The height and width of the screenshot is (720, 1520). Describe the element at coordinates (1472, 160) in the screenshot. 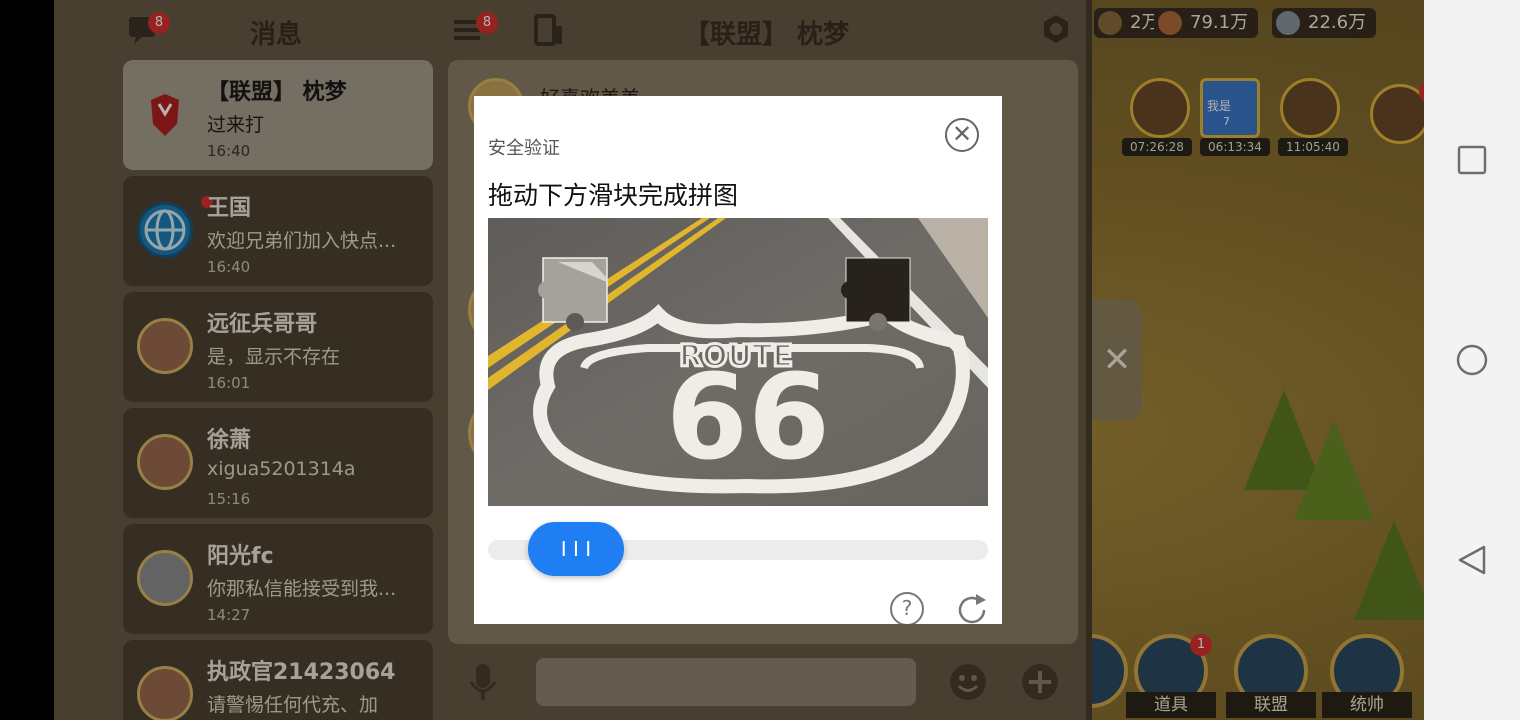

I see `recent-apps-button` at that location.